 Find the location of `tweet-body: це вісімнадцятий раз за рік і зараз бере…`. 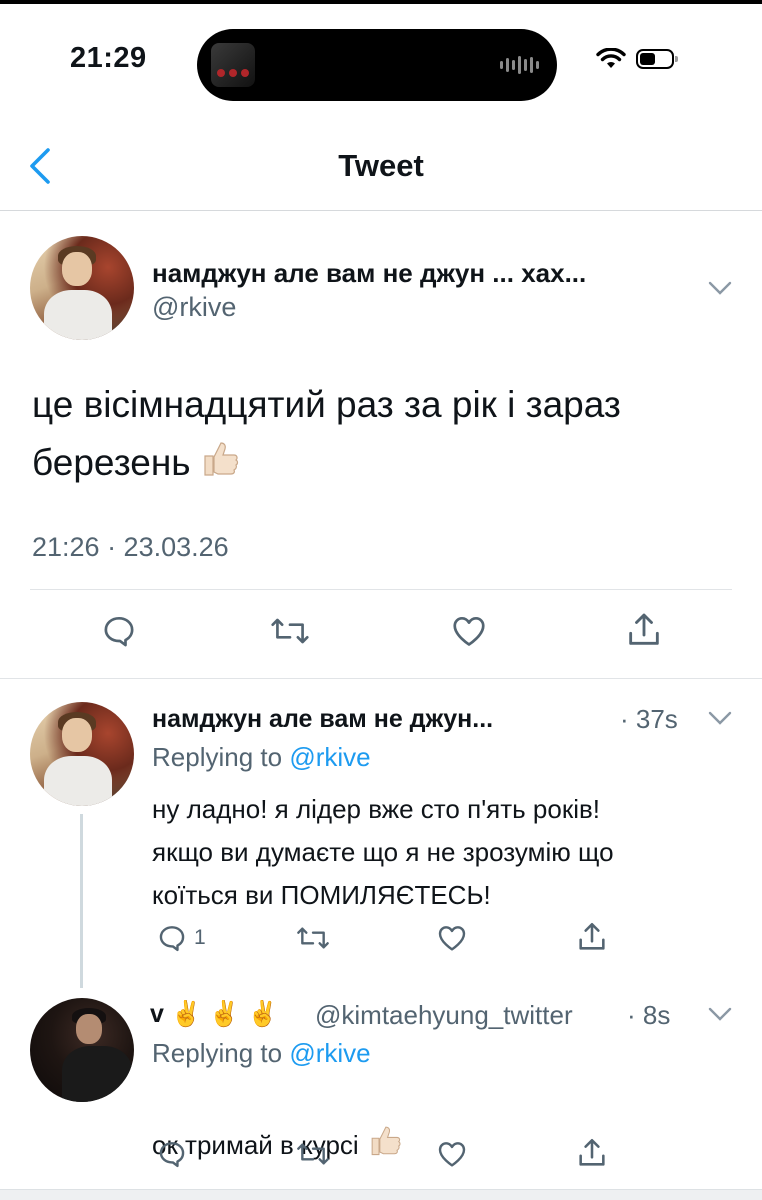

tweet-body: це вісімнадцятий раз за рік і зараз бере… is located at coordinates (326, 433).